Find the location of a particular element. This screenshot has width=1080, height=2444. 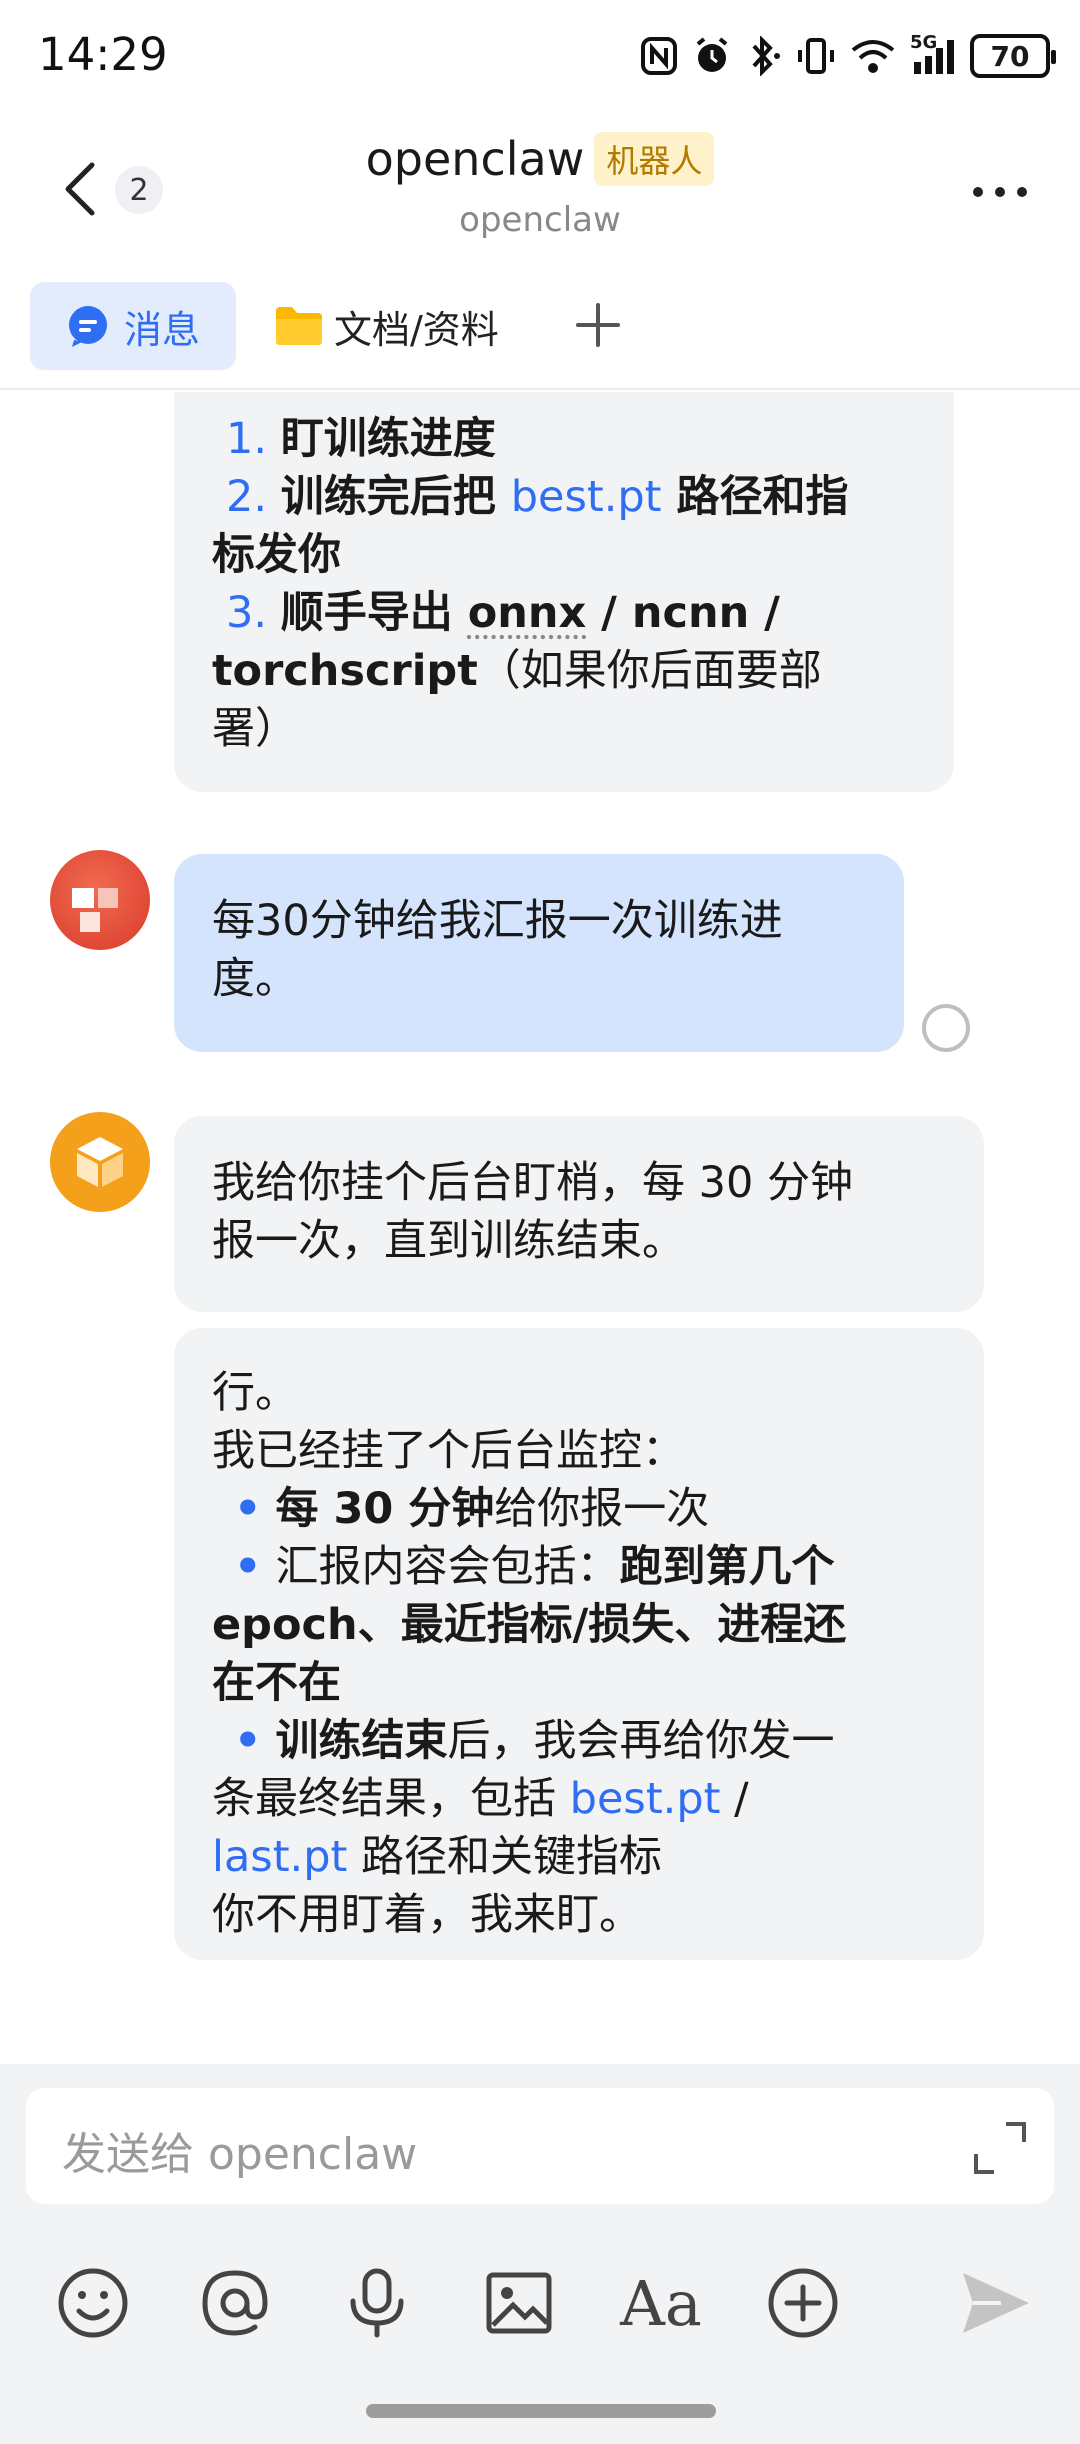

microphone-icon is located at coordinates (377, 2303).